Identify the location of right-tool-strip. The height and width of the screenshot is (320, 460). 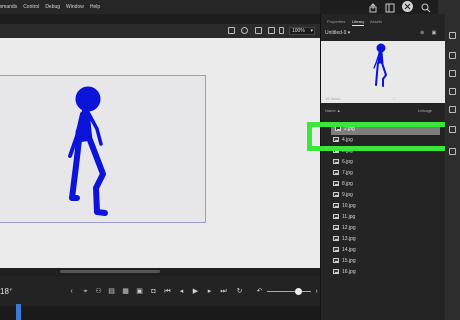
(452, 167).